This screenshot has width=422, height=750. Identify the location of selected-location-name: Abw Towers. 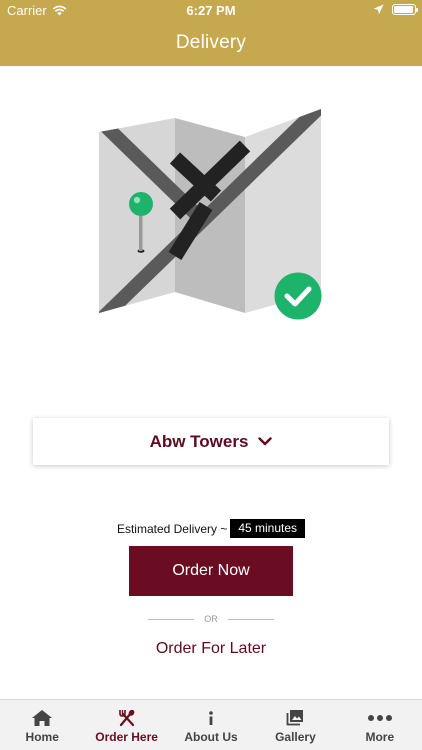
(199, 441).